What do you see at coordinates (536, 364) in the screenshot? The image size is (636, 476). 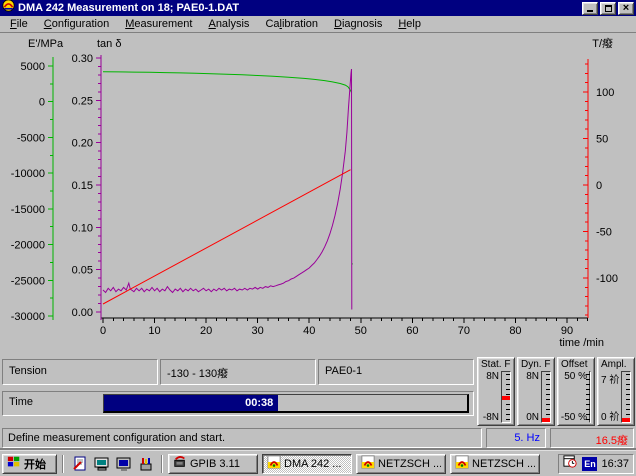 I see `gauge-title: Dyn. F` at bounding box center [536, 364].